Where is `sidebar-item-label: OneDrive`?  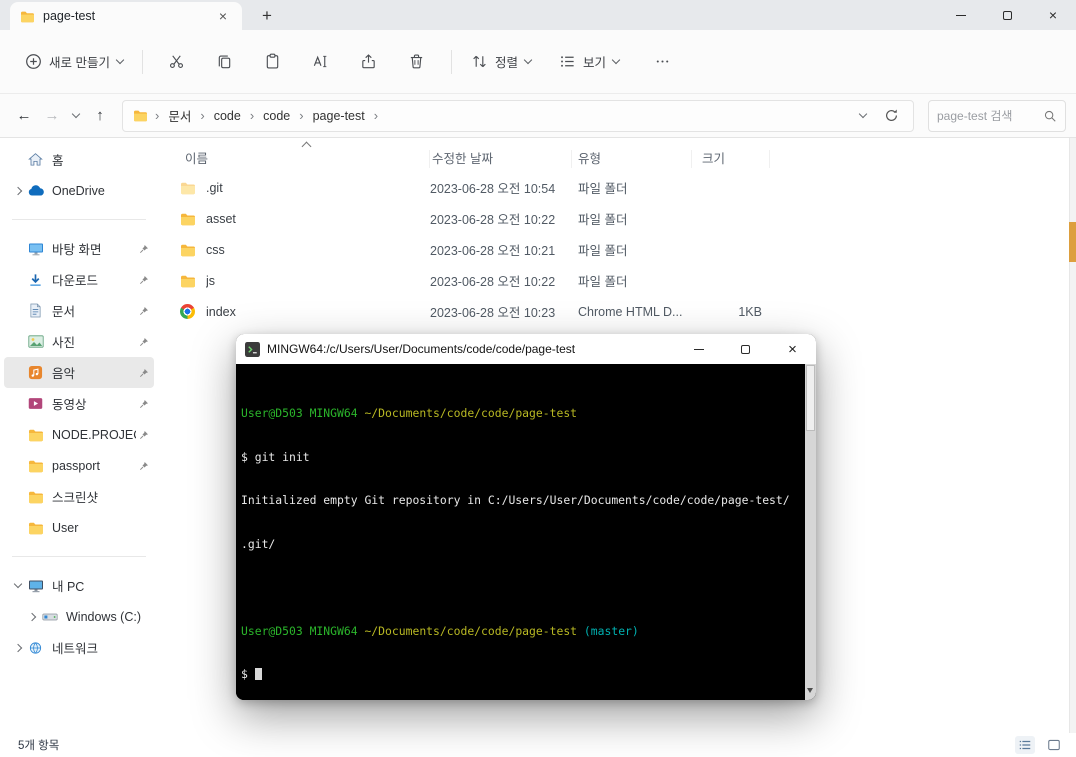
sidebar-item-label: OneDrive is located at coordinates (78, 190).